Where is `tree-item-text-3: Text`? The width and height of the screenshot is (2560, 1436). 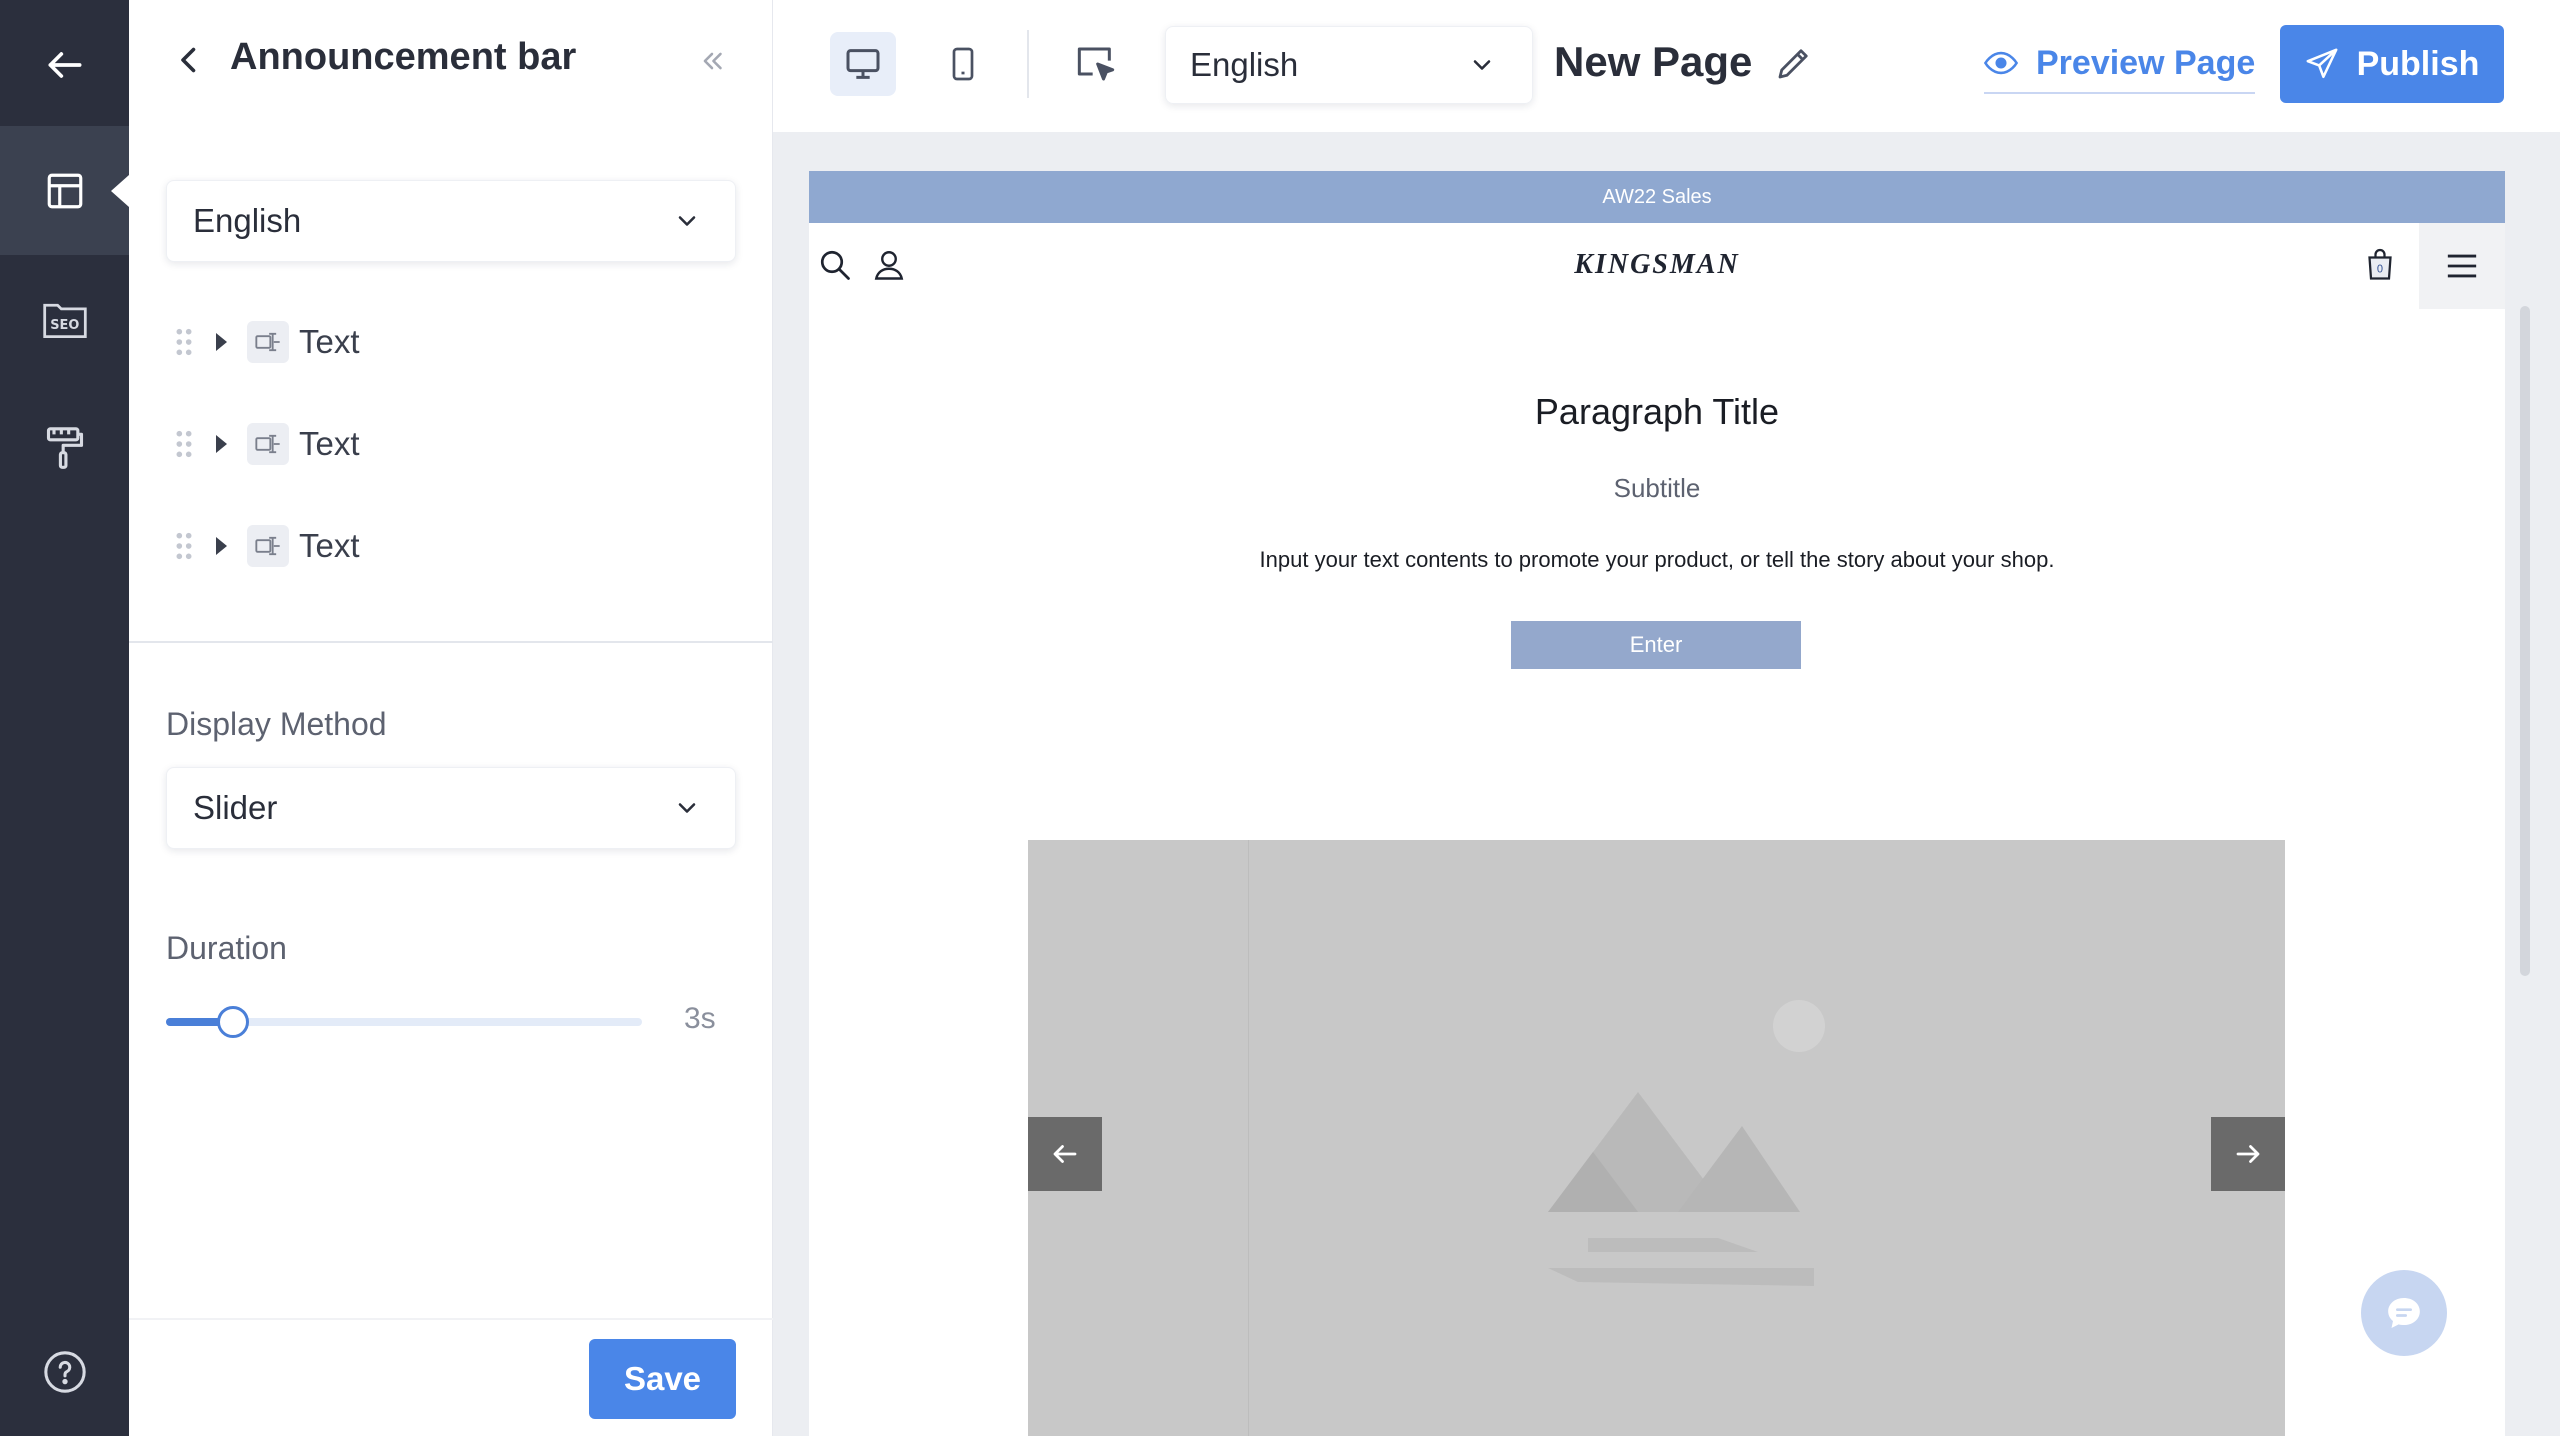 tree-item-text-3: Text is located at coordinates (454, 546).